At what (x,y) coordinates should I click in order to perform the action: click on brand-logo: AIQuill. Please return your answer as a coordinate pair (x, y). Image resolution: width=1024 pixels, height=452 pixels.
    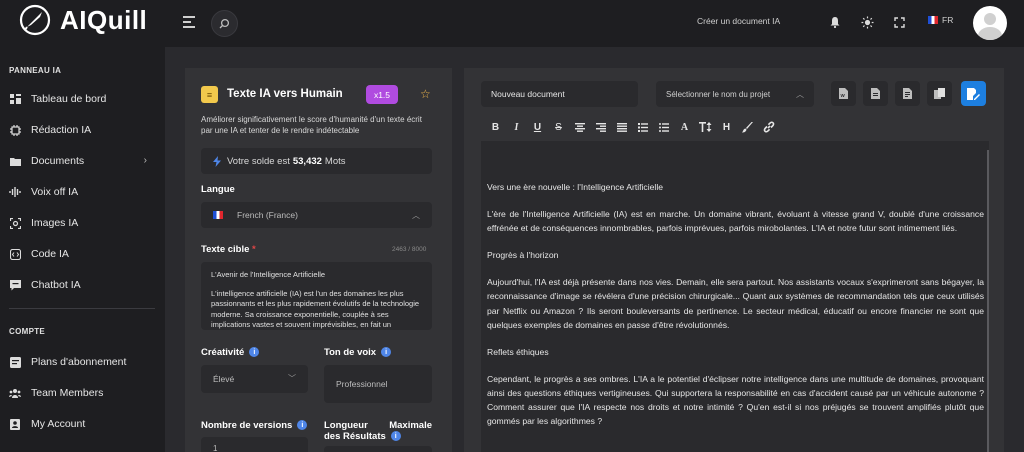
    Looking at the image, I should click on (82, 20).